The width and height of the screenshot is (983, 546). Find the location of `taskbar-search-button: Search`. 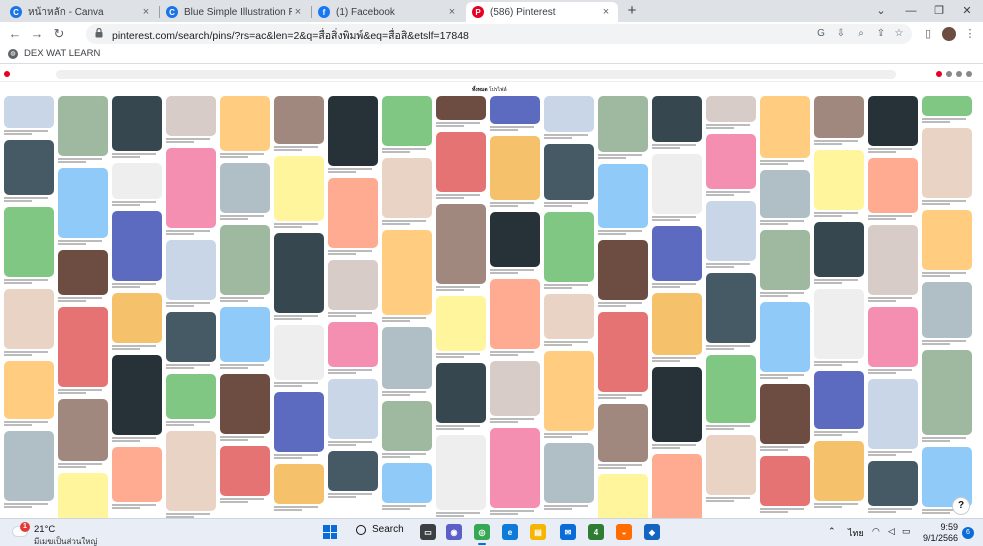

taskbar-search-button: Search is located at coordinates (380, 529).